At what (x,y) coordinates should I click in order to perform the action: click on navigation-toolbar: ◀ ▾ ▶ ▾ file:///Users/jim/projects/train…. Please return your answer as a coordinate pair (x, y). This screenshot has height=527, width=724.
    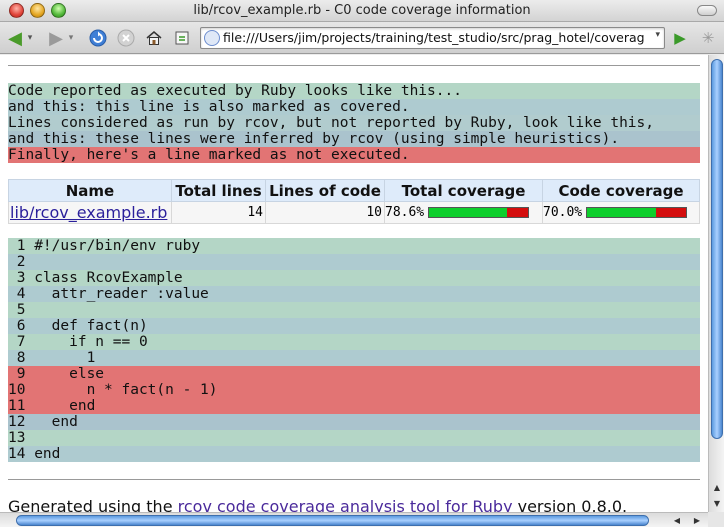
    Looking at the image, I should click on (362, 38).